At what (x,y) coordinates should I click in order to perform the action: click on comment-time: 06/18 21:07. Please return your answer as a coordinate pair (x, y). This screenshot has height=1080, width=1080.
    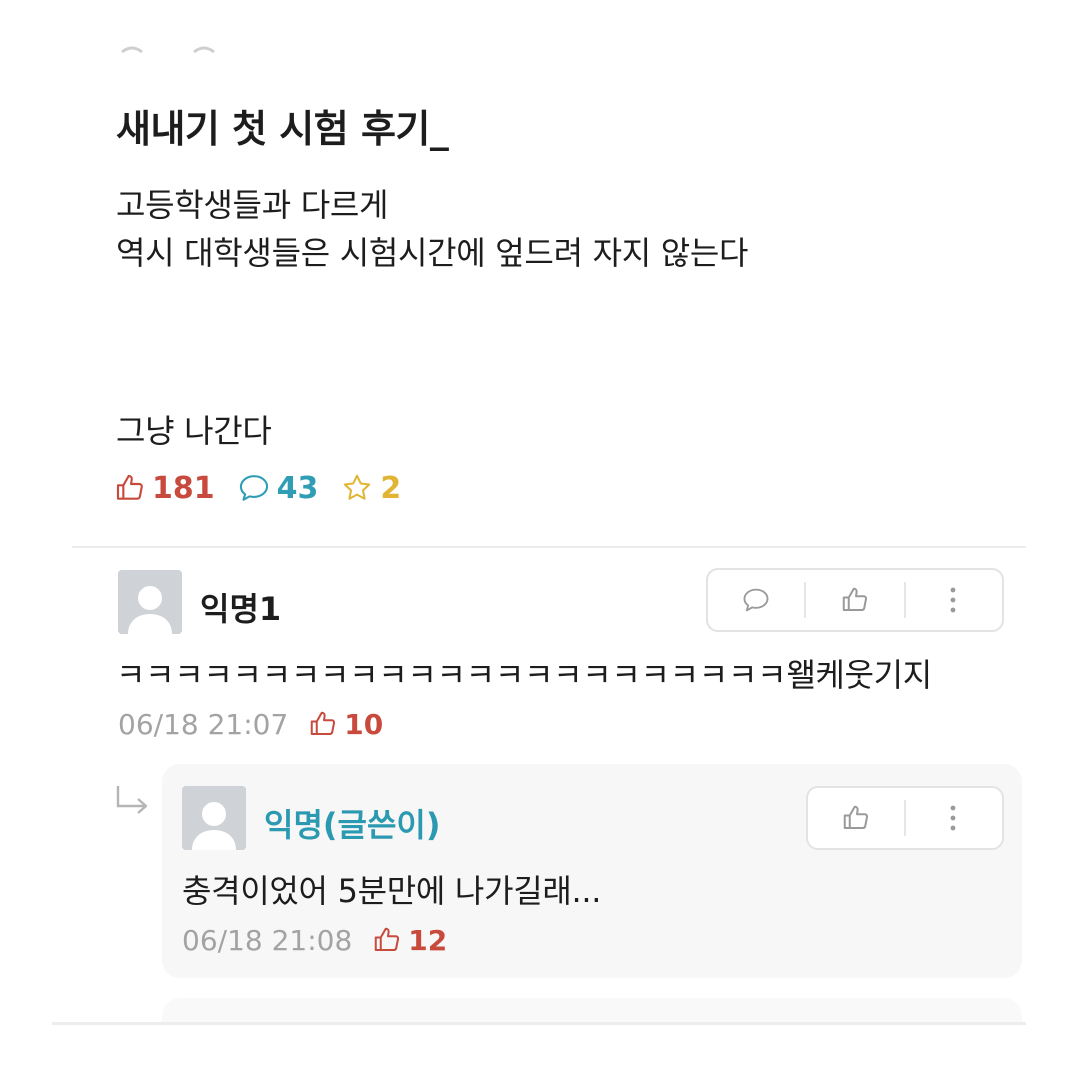
    Looking at the image, I should click on (203, 724).